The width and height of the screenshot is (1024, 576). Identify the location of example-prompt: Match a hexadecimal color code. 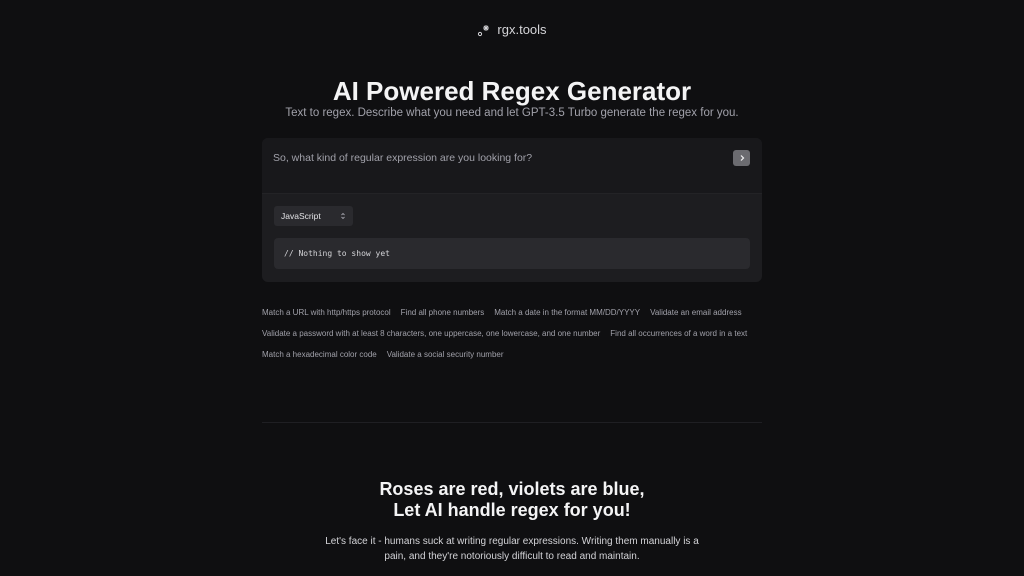
(319, 355).